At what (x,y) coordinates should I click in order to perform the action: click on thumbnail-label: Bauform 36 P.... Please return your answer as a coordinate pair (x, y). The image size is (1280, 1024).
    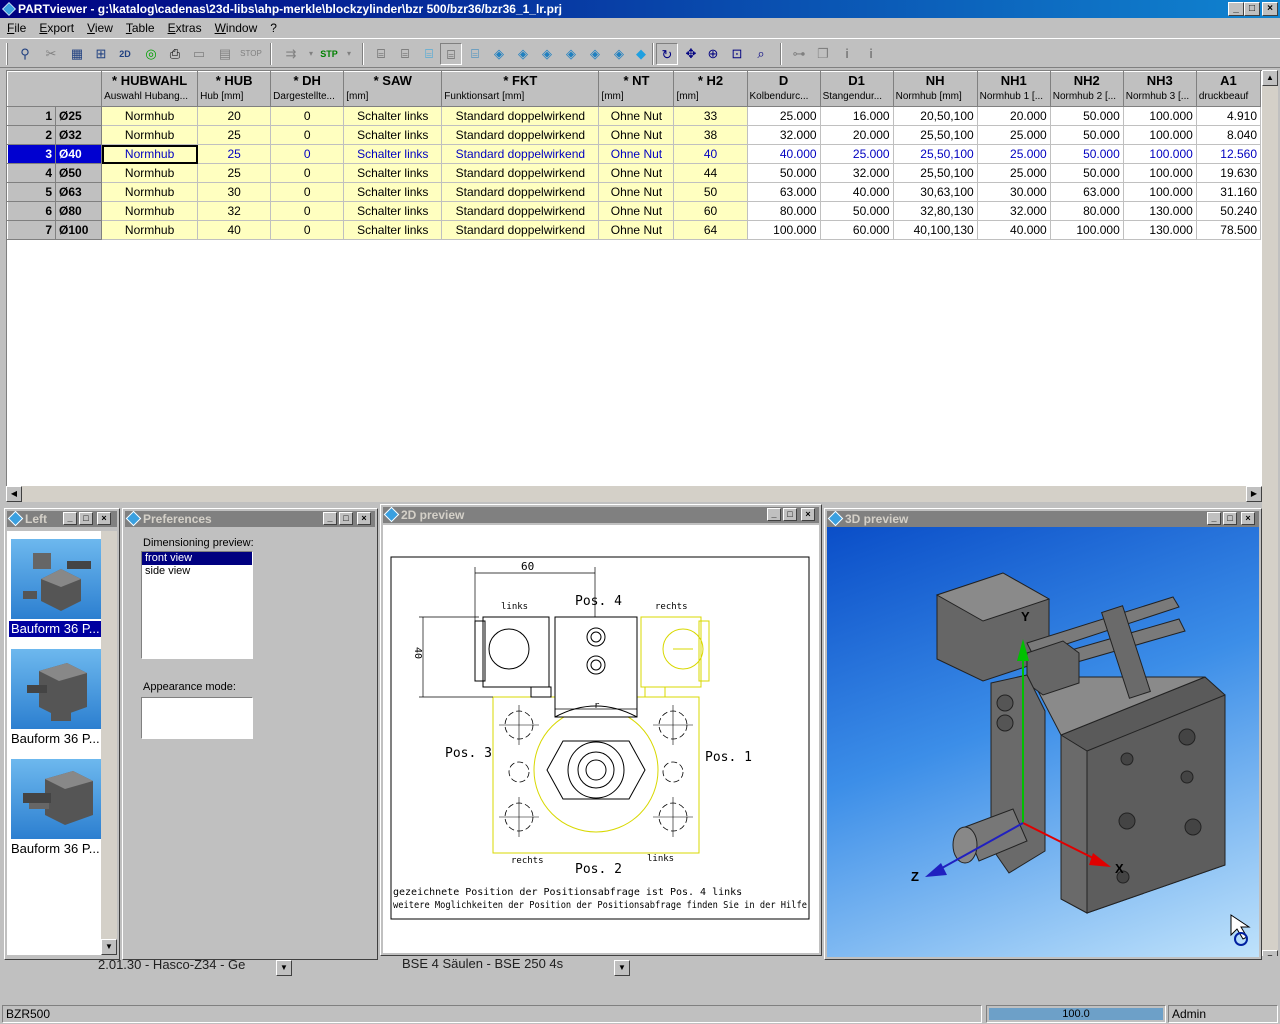
    Looking at the image, I should click on (56, 739).